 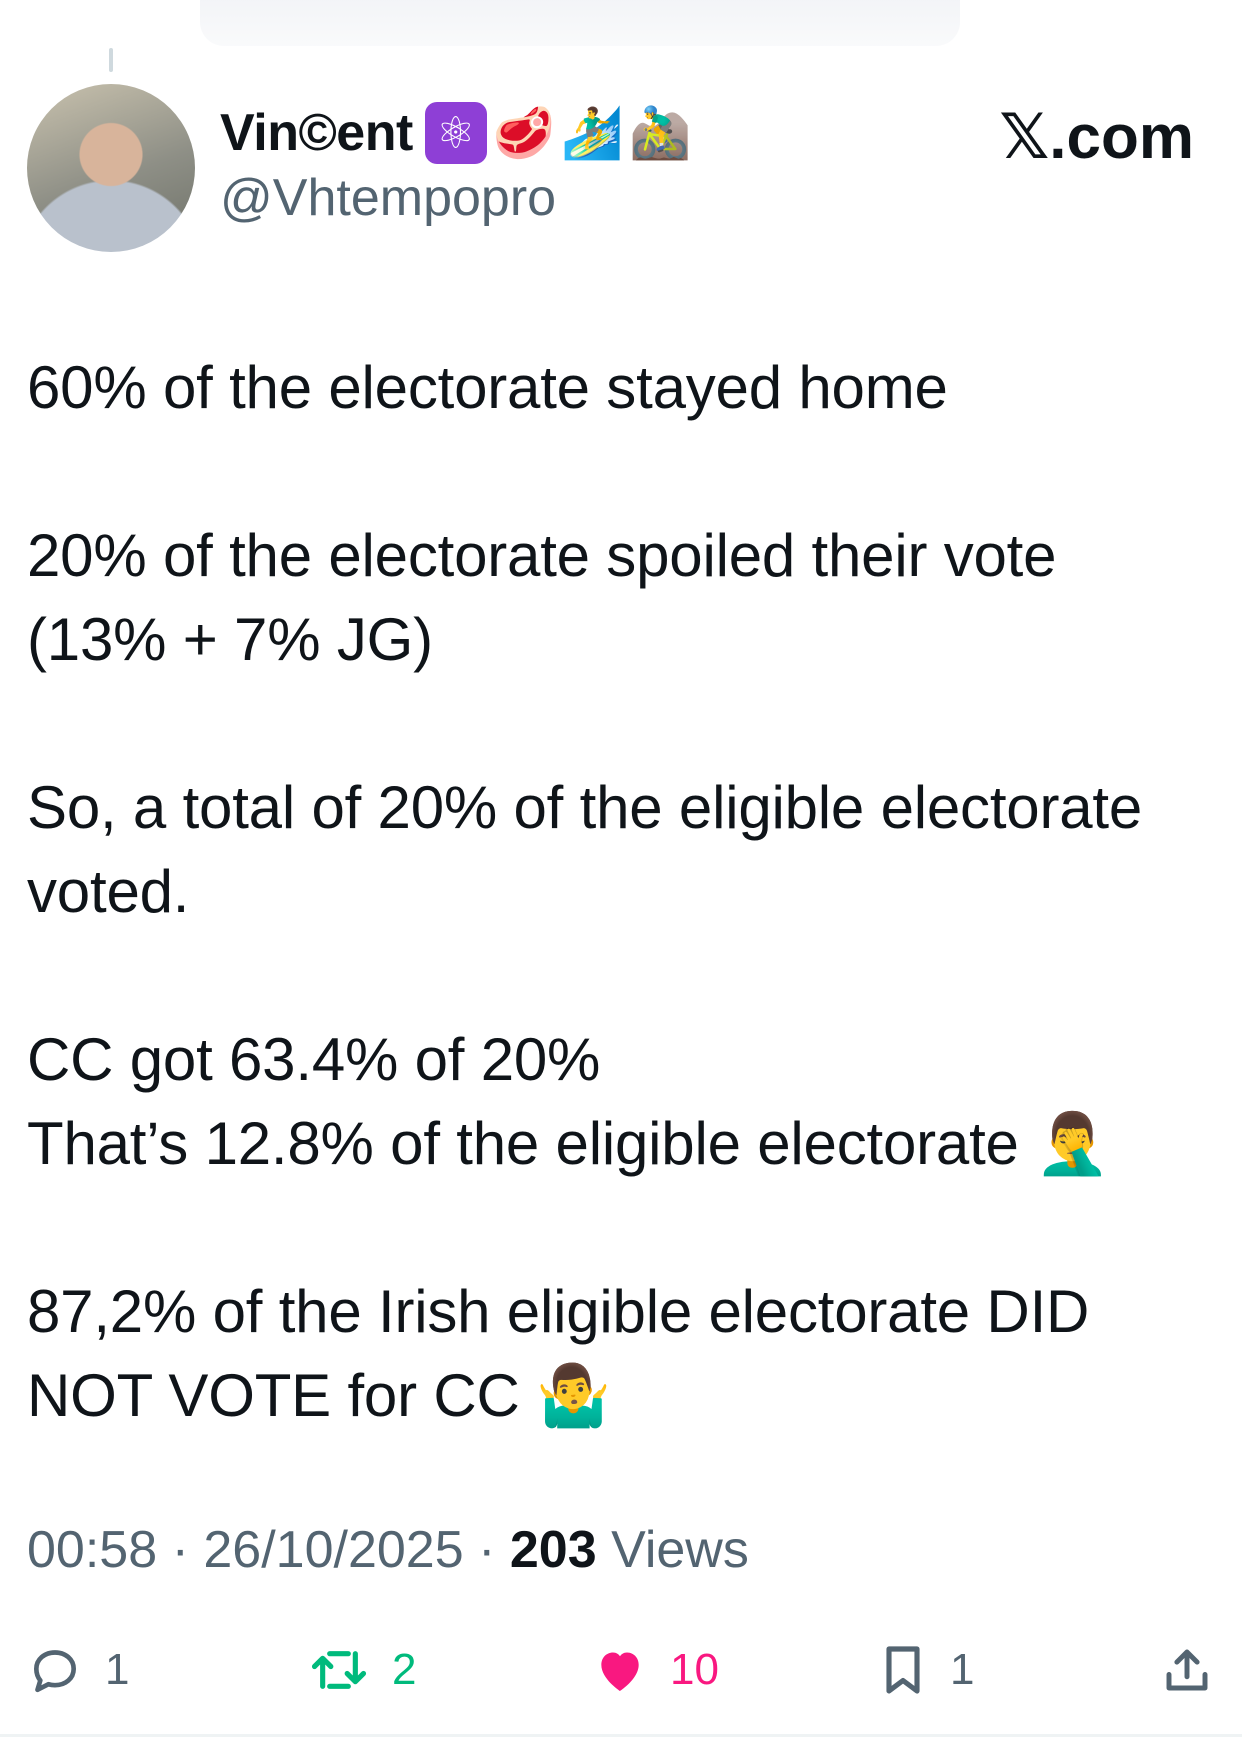 I want to click on share-button, so click(x=1187, y=1670).